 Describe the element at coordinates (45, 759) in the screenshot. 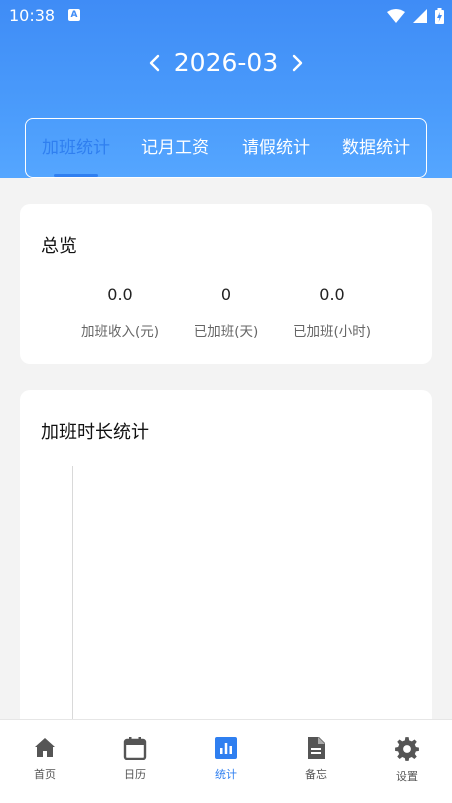

I see `nav-home: 首页` at that location.